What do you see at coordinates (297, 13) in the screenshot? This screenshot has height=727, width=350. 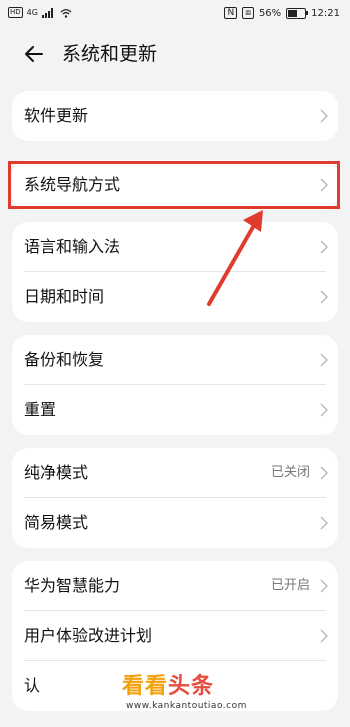 I see `battery-icon` at bounding box center [297, 13].